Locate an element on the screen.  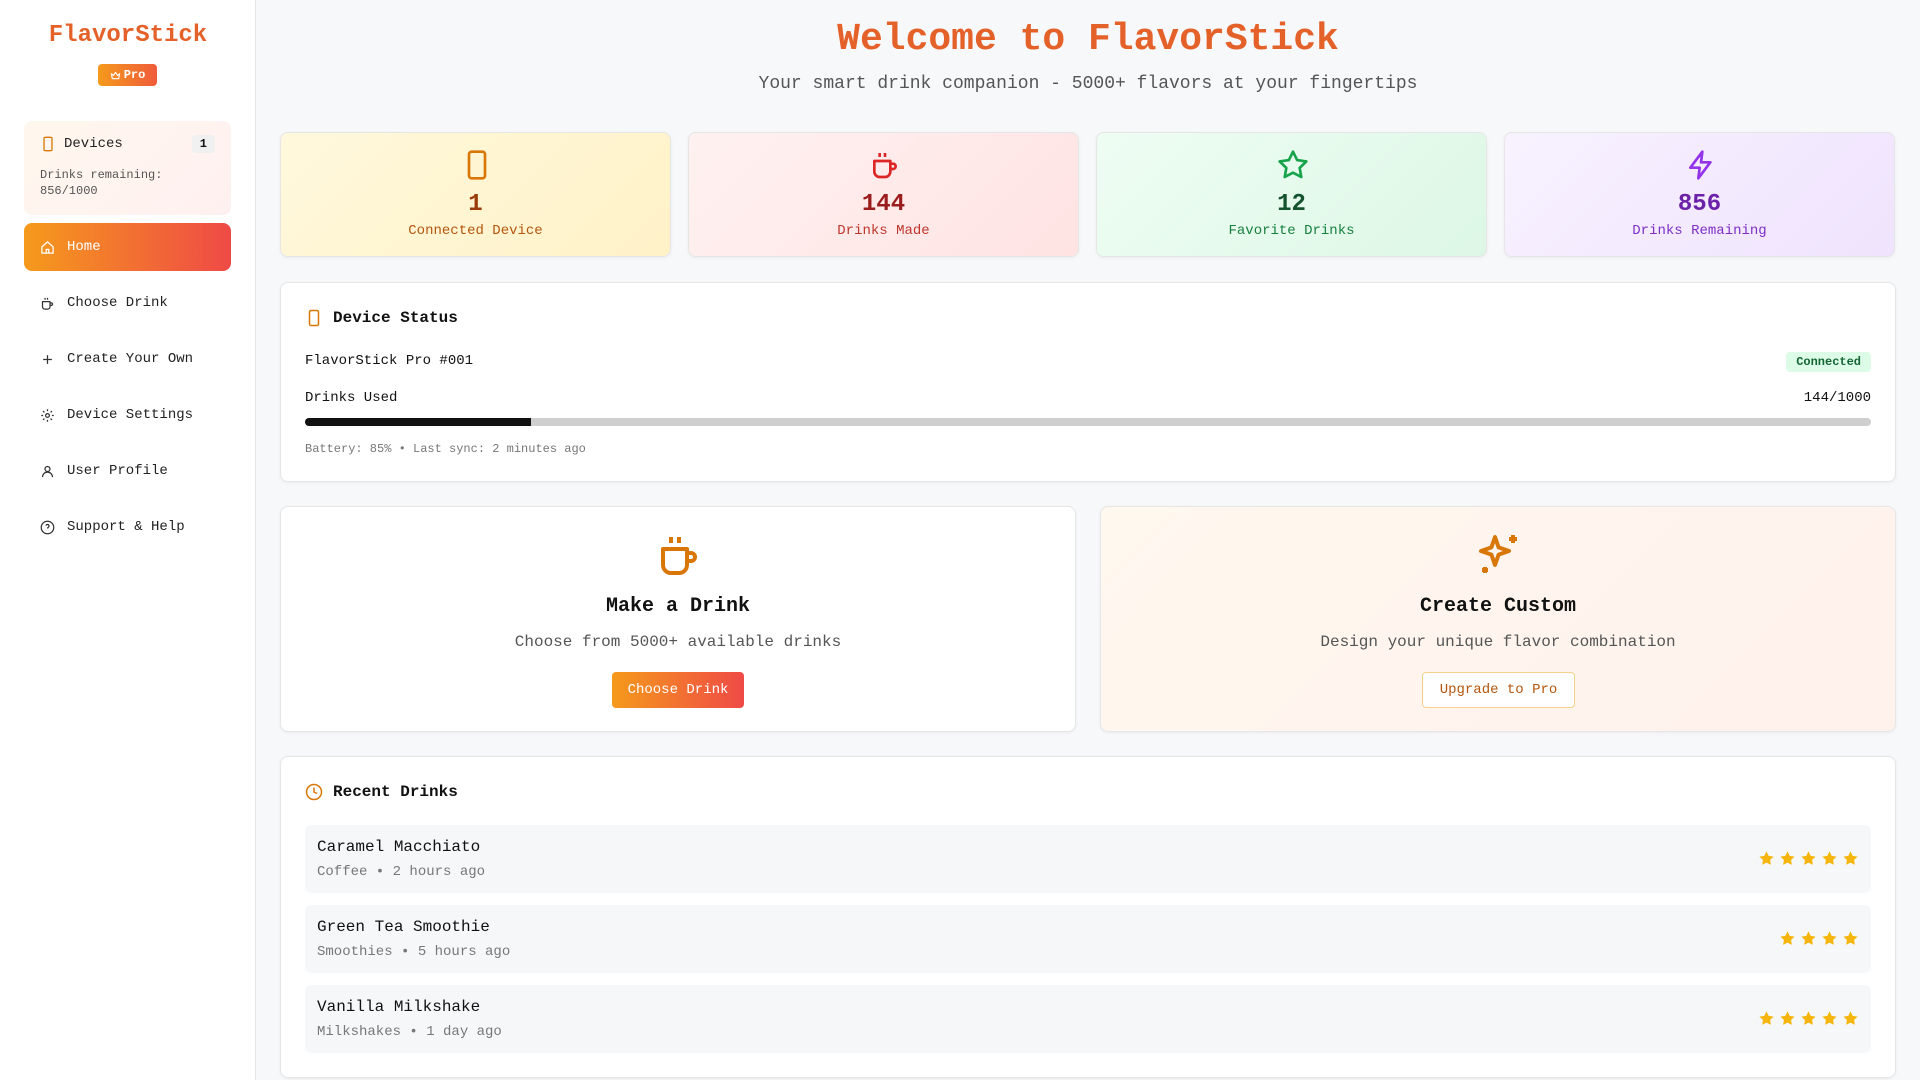
plus-icon is located at coordinates (47, 359).